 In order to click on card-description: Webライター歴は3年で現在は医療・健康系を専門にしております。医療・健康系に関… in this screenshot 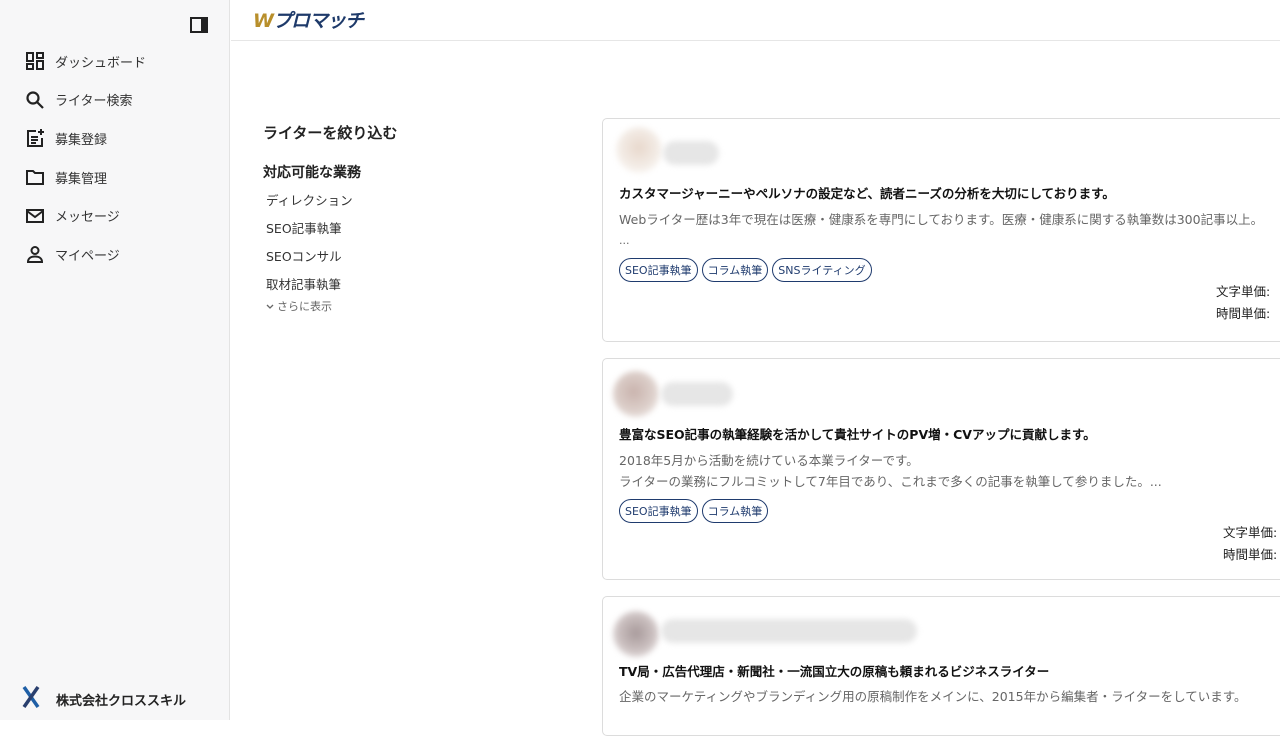, I will do `click(941, 229)`.